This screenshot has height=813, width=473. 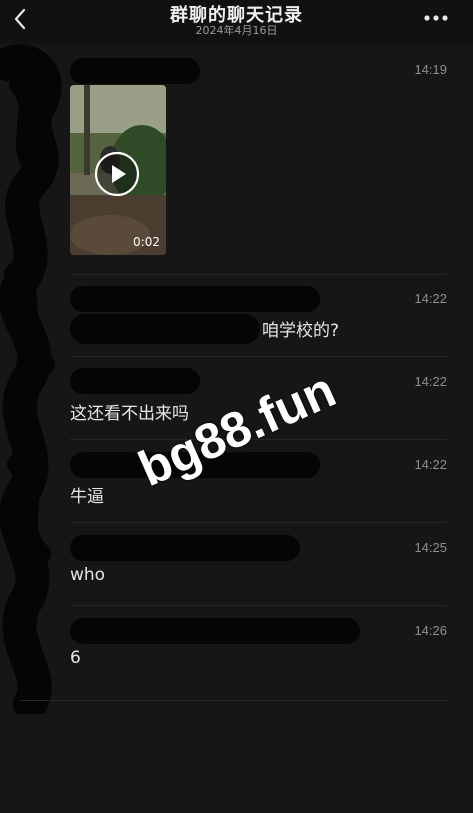 What do you see at coordinates (301, 331) in the screenshot?
I see `message-text: 咱学校的?` at bounding box center [301, 331].